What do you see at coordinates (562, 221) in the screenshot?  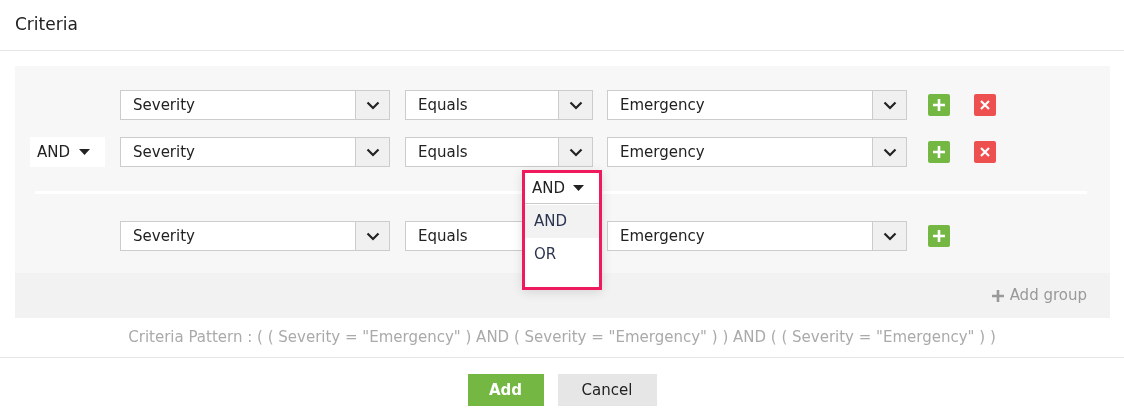 I see `dropdown-option: AND` at bounding box center [562, 221].